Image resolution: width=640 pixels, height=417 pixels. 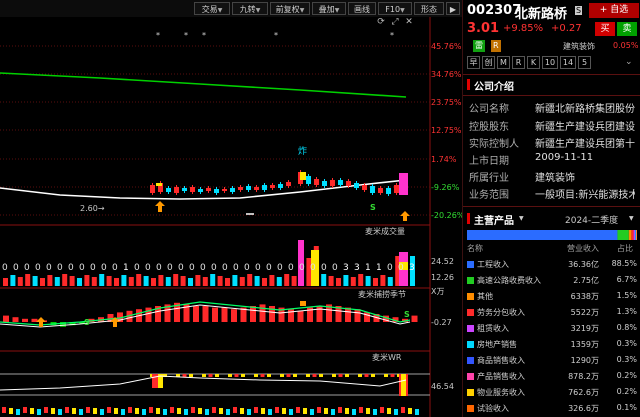 I want to click on volume-axis-label: 24.52, so click(x=442, y=261).